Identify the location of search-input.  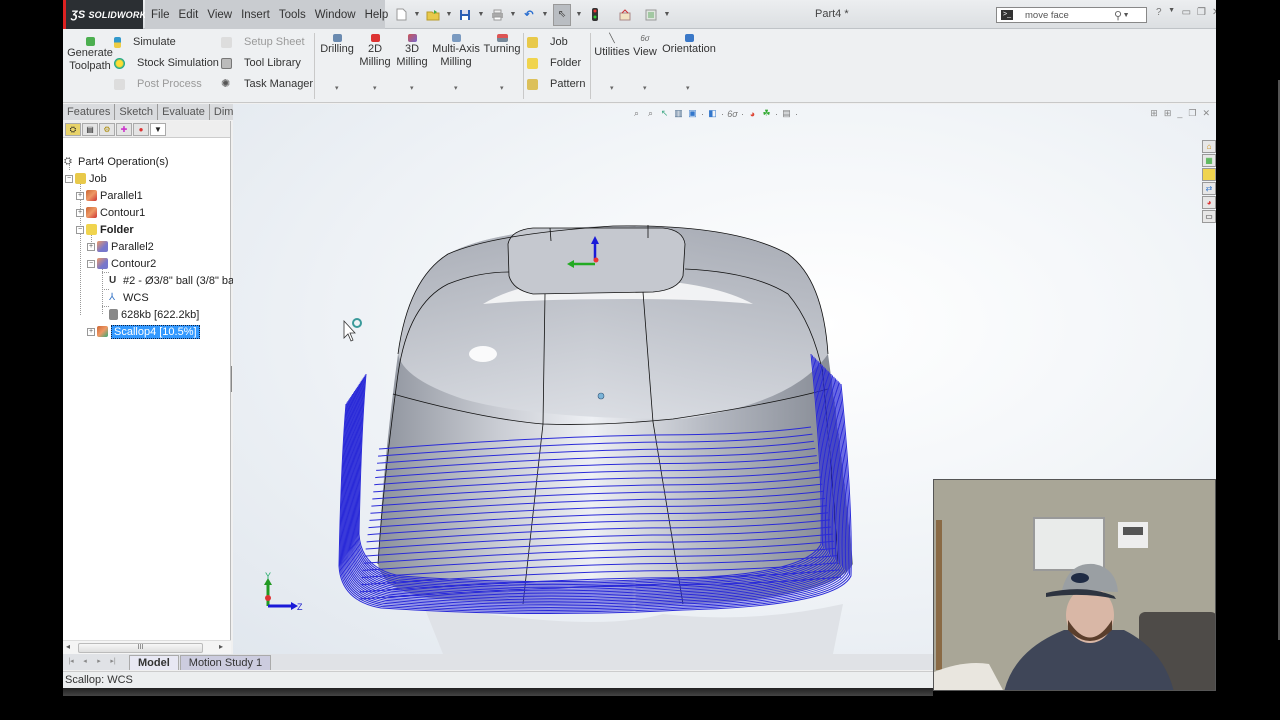
(1064, 15).